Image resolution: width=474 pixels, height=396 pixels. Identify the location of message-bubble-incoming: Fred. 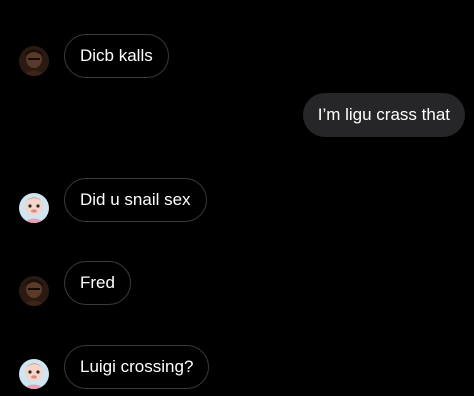
(97, 283).